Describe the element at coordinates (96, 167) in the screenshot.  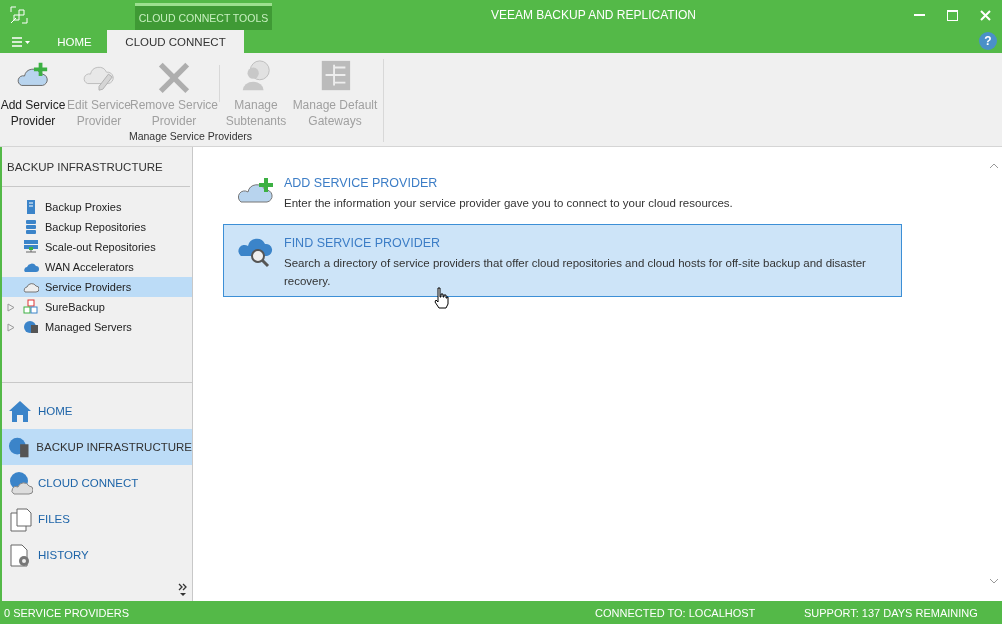
I see `sidebar-title: BACKUP INFRASTRUCTURE` at that location.